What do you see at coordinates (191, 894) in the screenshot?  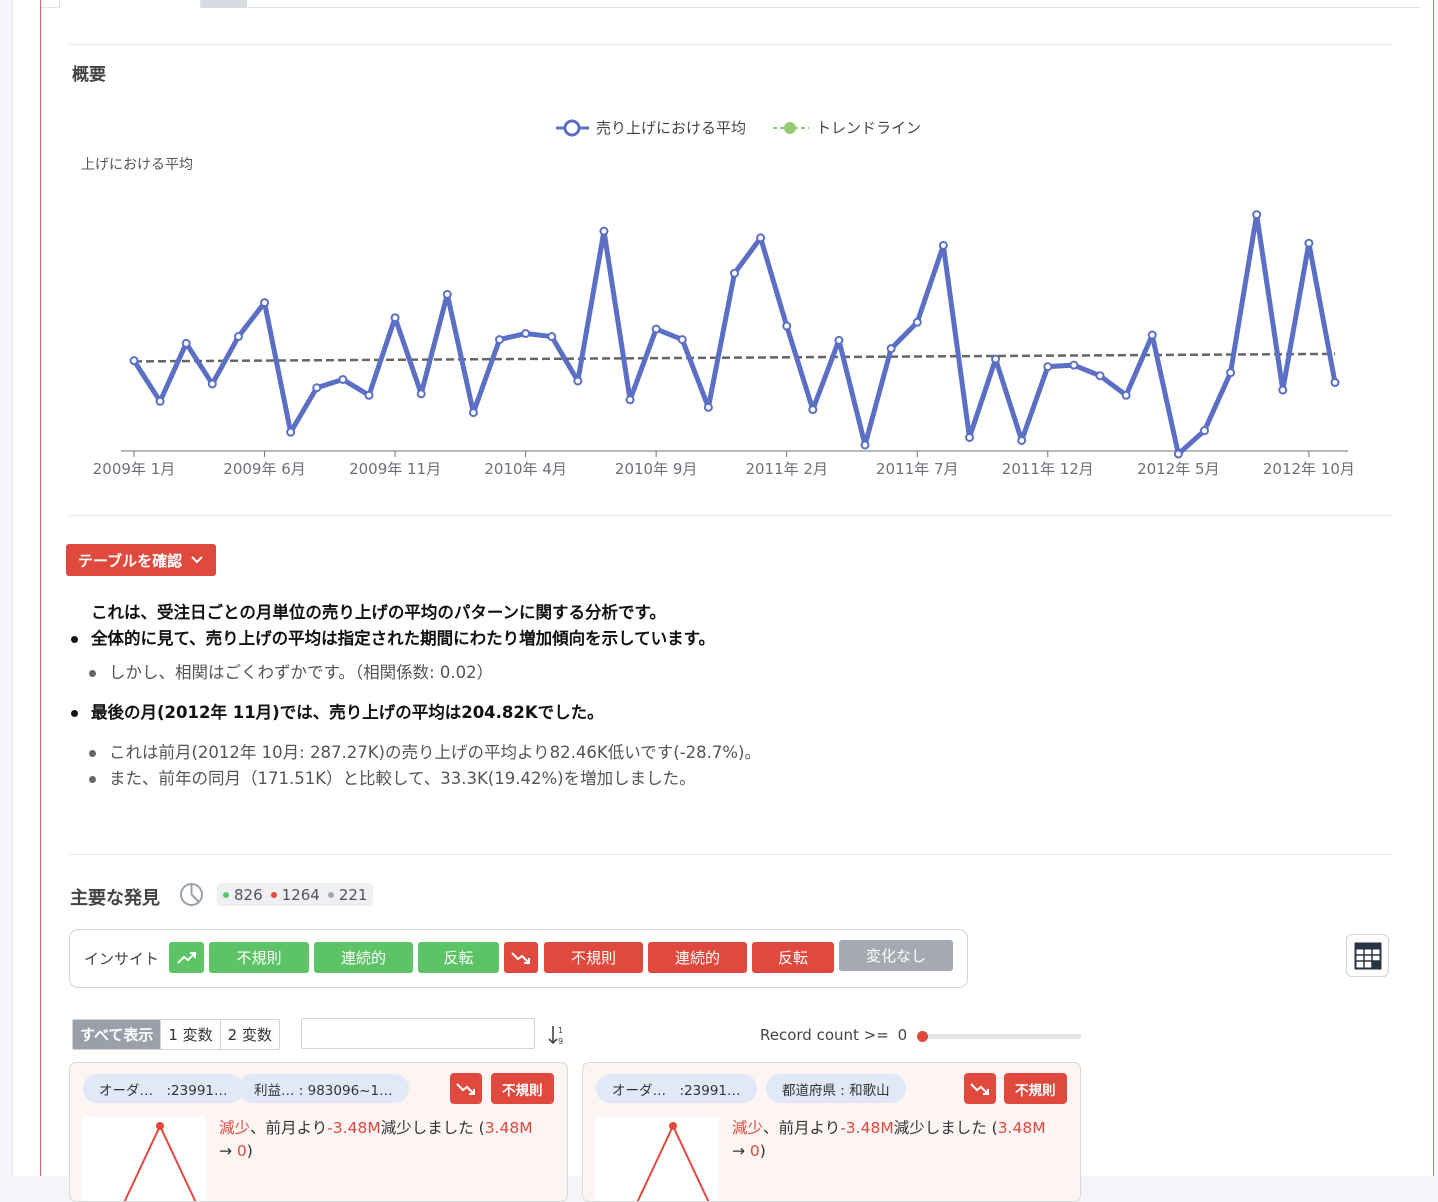 I see `pie-chart-icon` at bounding box center [191, 894].